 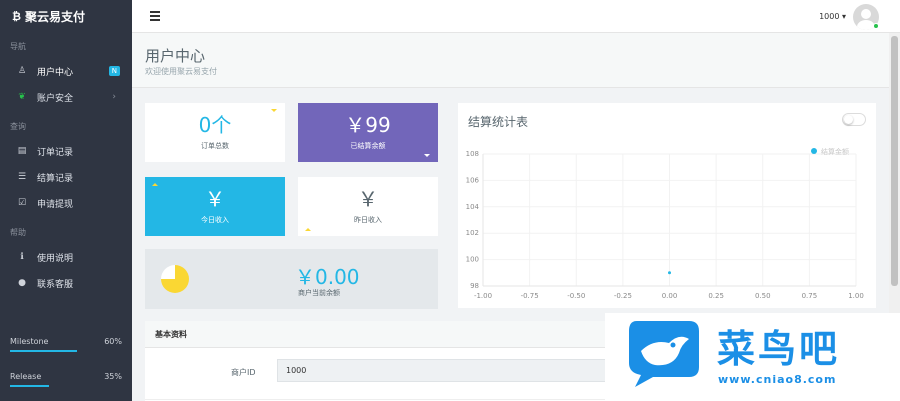 I want to click on sidebar-item-user-center: ♙ 用户中心 N, so click(x=66, y=71).